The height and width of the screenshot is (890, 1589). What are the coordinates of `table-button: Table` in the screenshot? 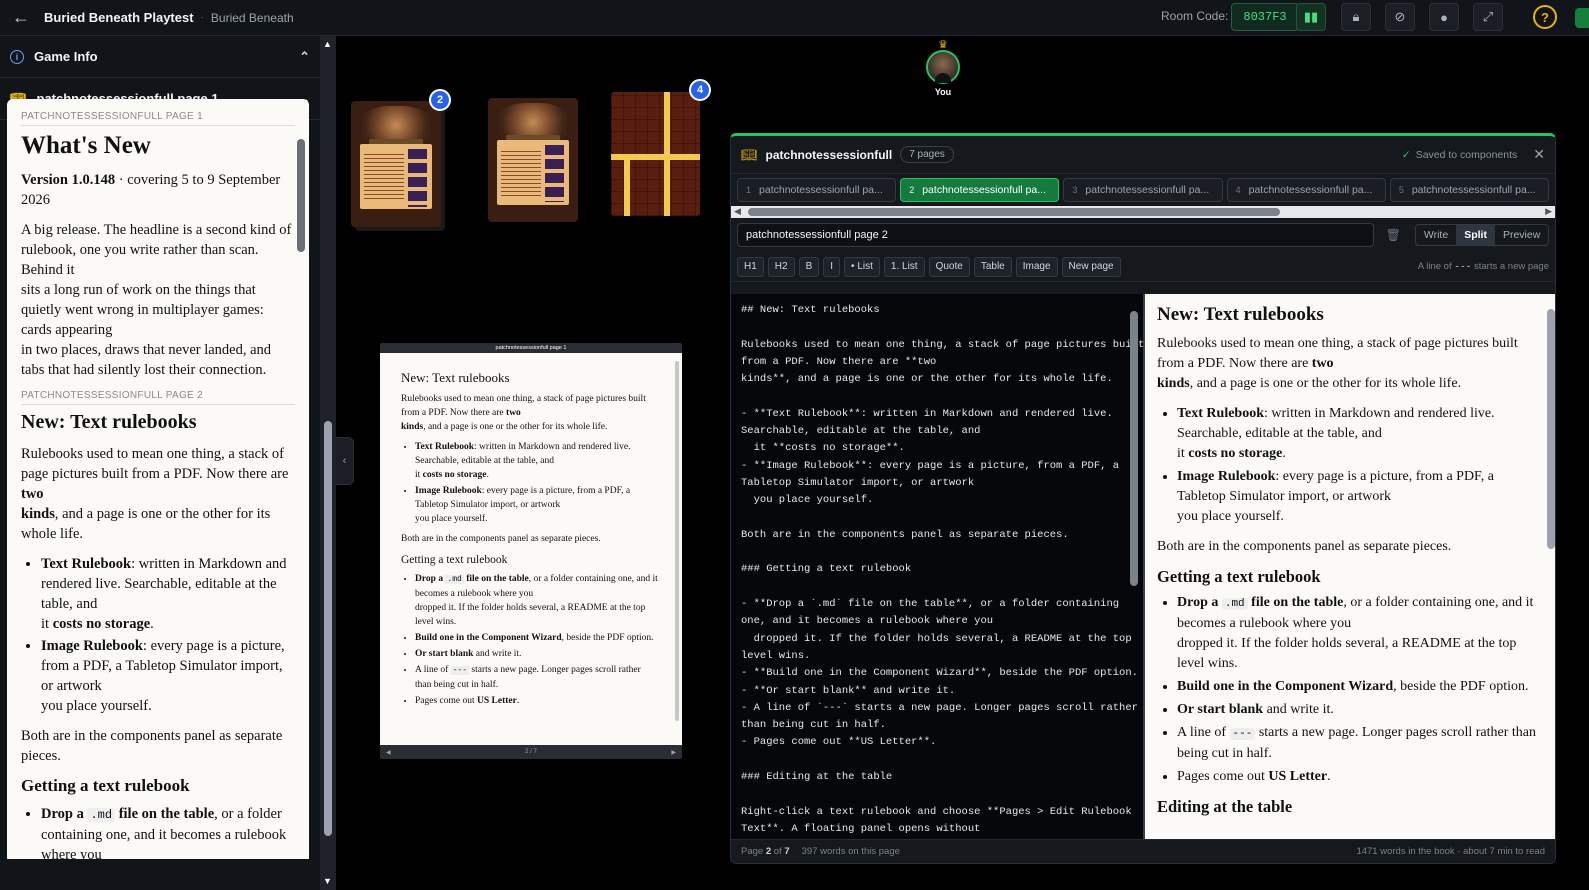 It's located at (992, 266).